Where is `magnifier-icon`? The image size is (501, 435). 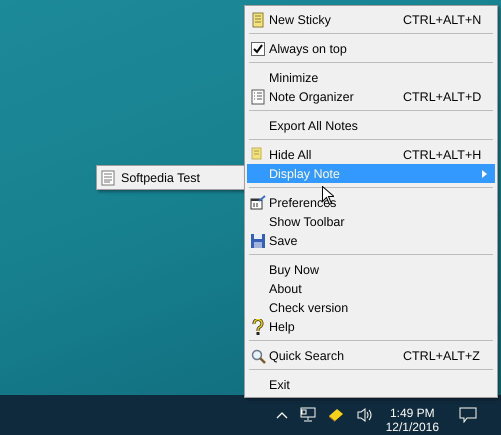
magnifier-icon is located at coordinates (258, 356).